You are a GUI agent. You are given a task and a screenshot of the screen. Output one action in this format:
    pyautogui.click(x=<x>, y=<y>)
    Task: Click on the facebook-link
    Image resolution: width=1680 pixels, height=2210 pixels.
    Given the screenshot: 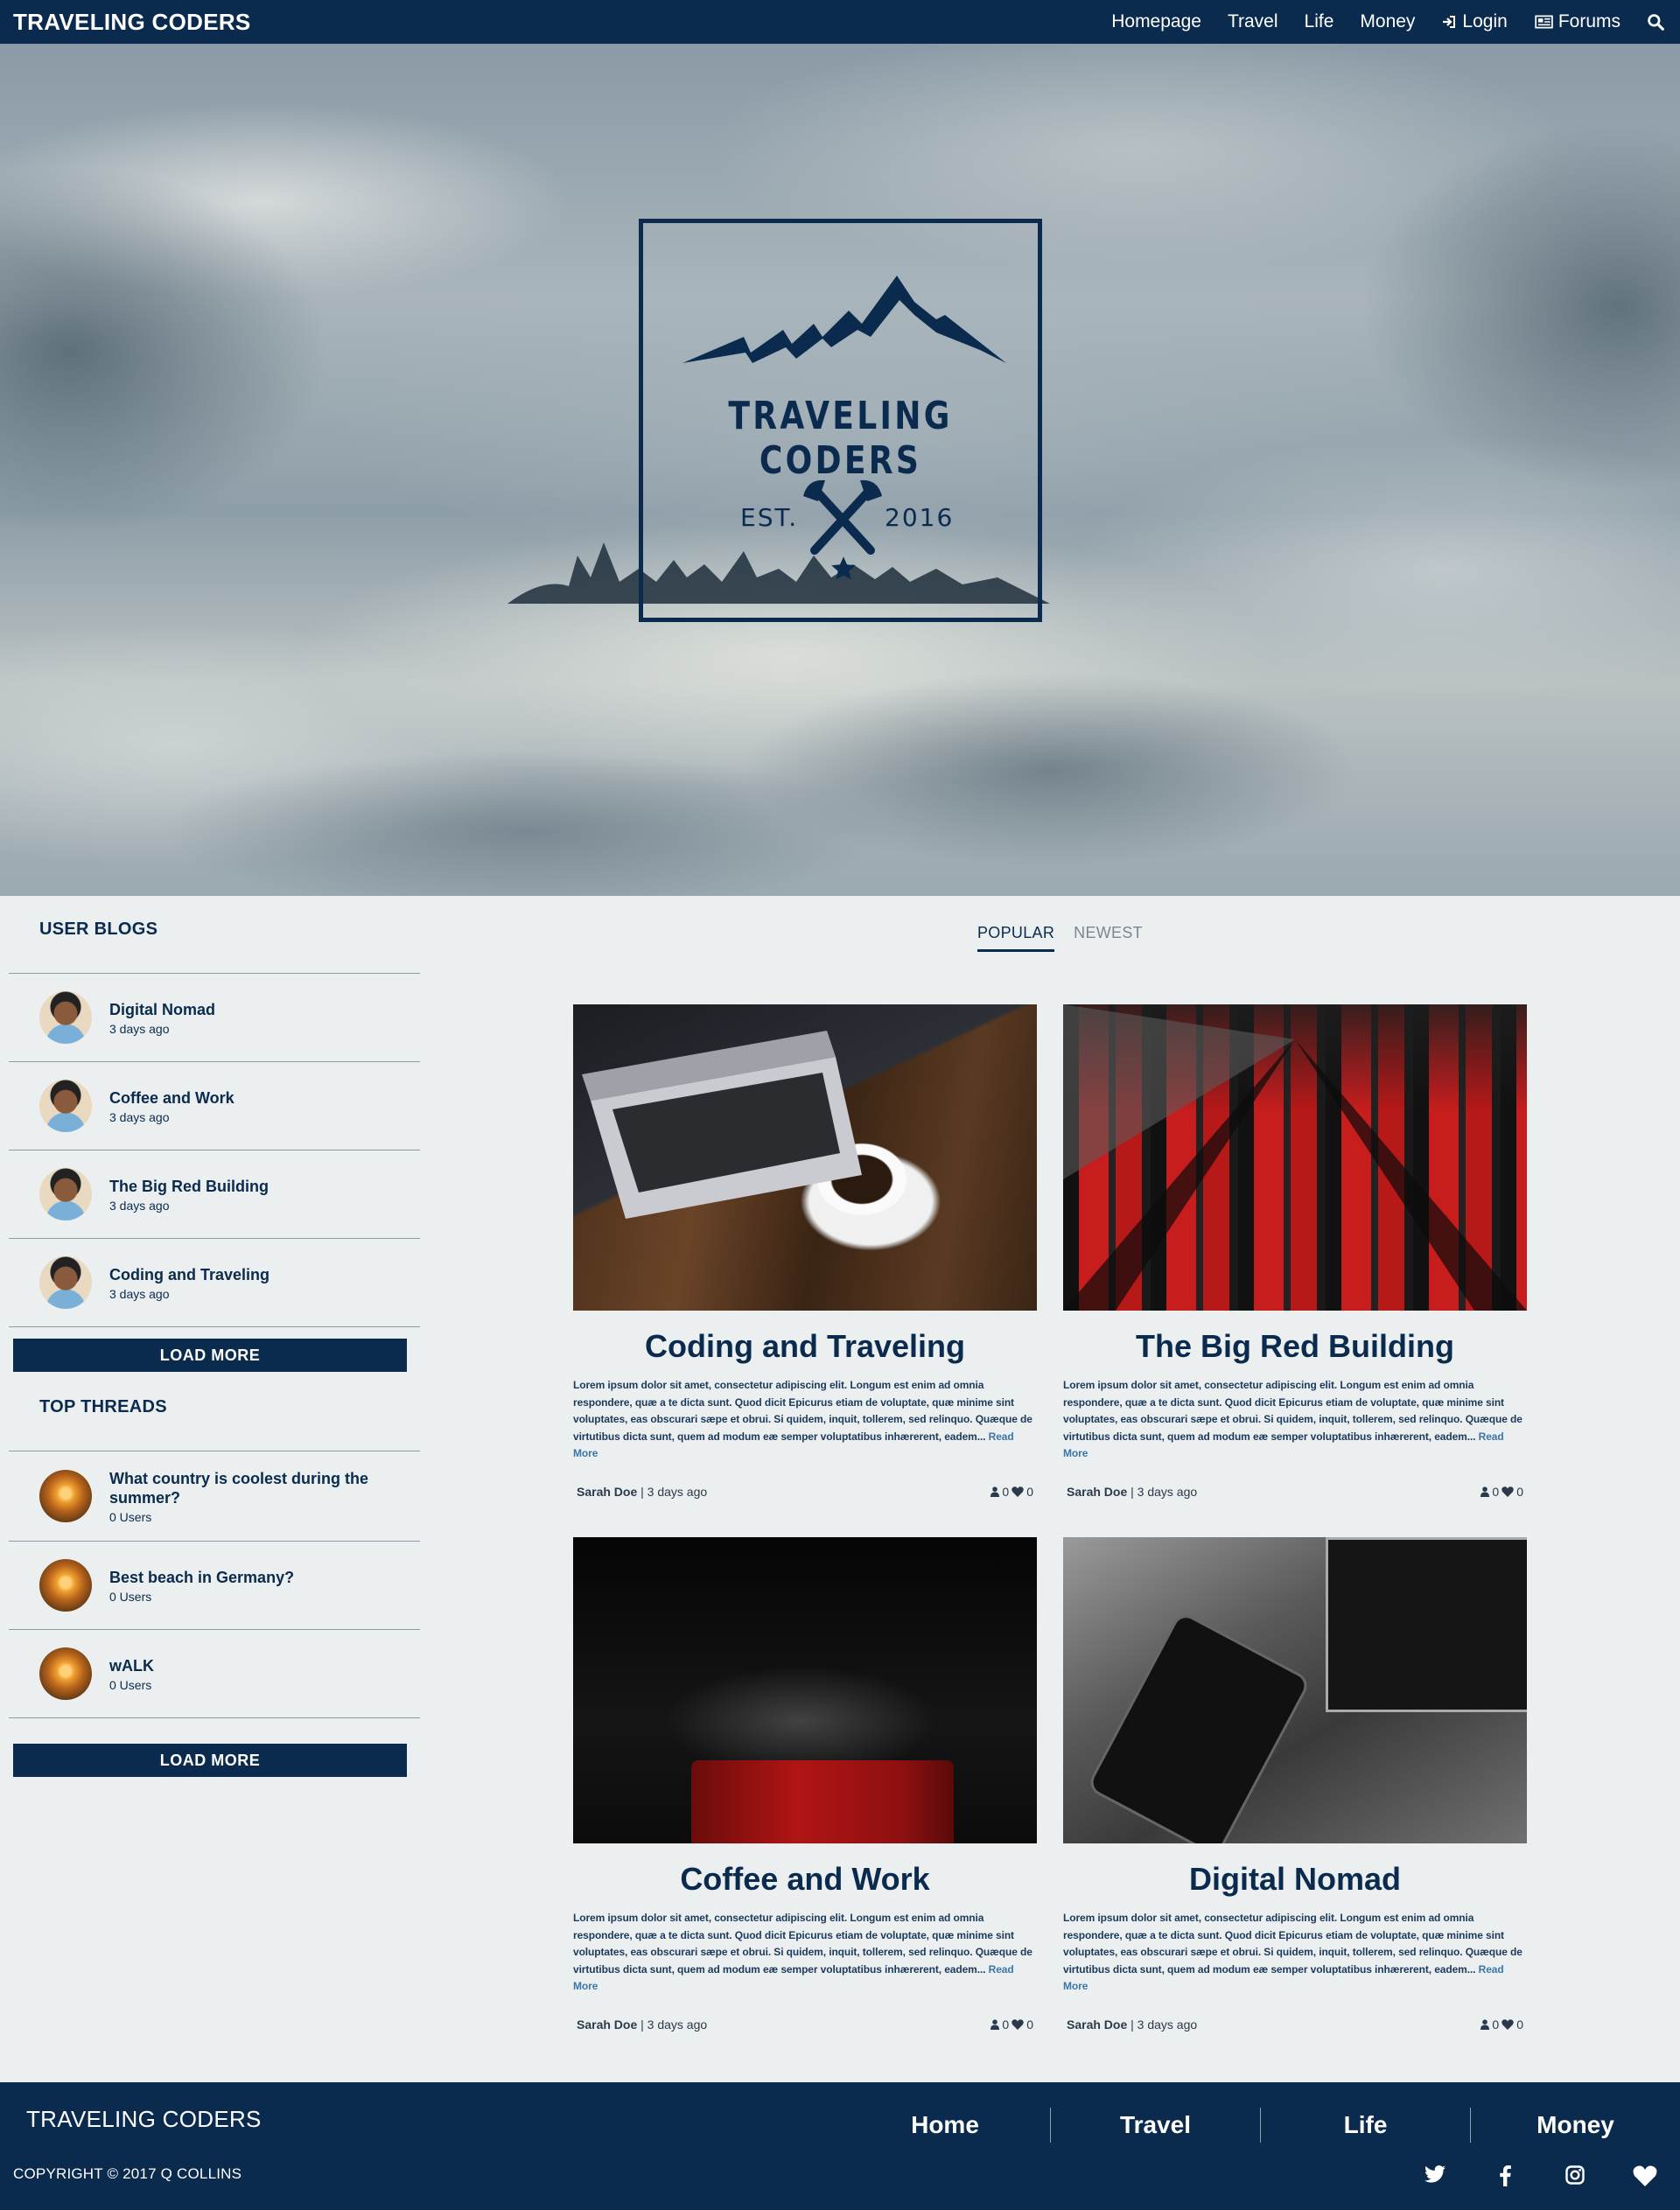 What is the action you would take?
    pyautogui.click(x=1505, y=2175)
    